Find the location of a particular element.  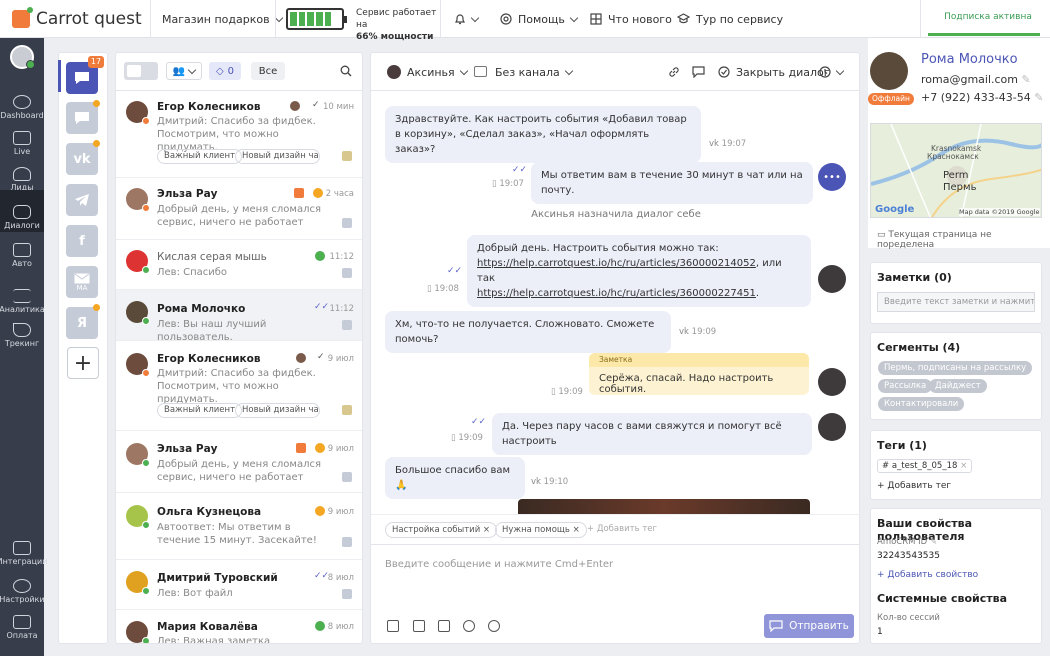

system-message: Аксинья назначила диалог себе is located at coordinates (616, 214).